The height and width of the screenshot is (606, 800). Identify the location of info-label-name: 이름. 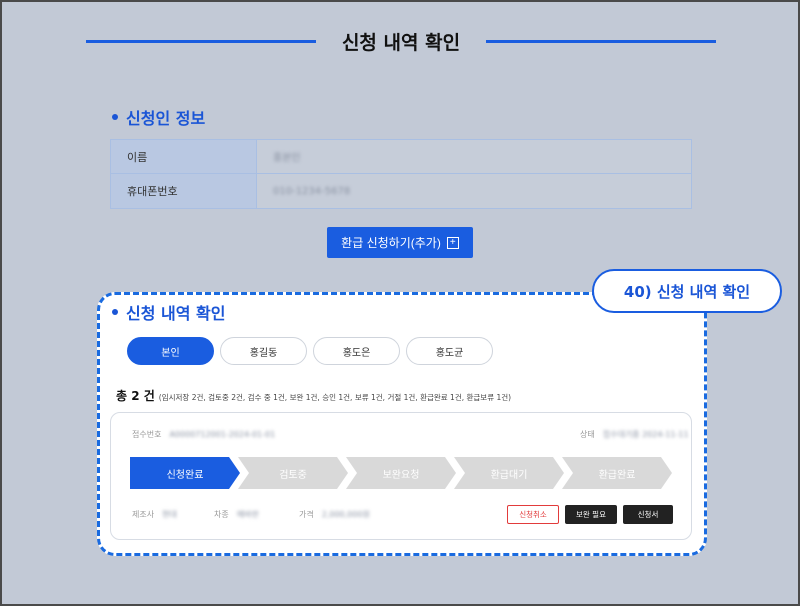
(184, 156).